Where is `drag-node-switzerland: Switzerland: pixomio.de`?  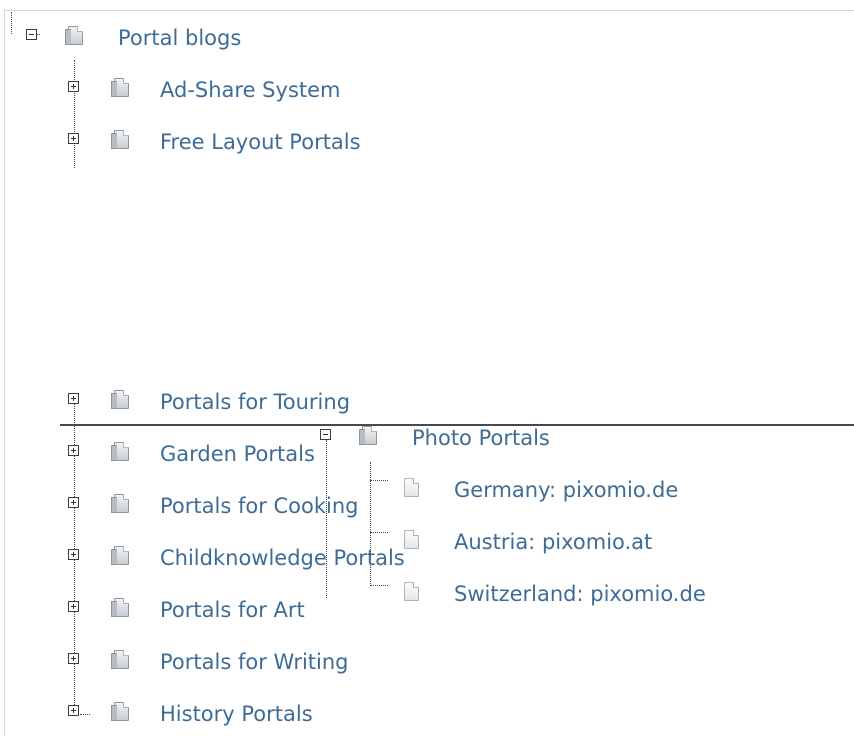 drag-node-switzerland: Switzerland: pixomio.de is located at coordinates (612, 596).